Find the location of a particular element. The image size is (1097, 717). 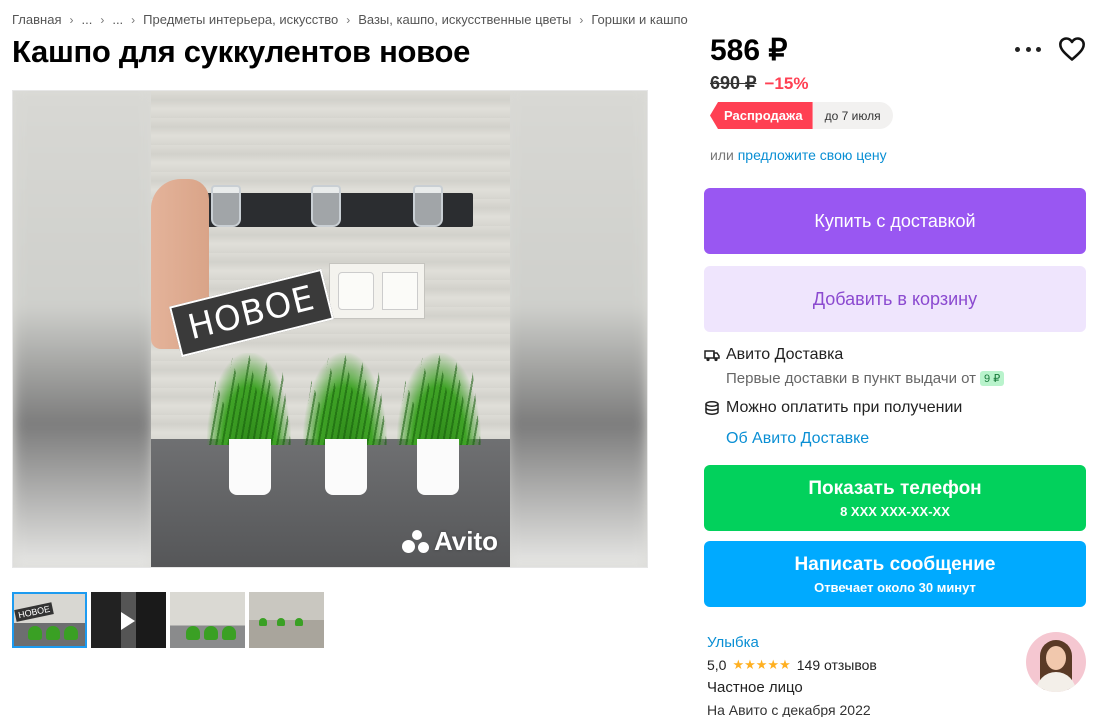

thumbnail-strip: НОВОЕ is located at coordinates (168, 620).